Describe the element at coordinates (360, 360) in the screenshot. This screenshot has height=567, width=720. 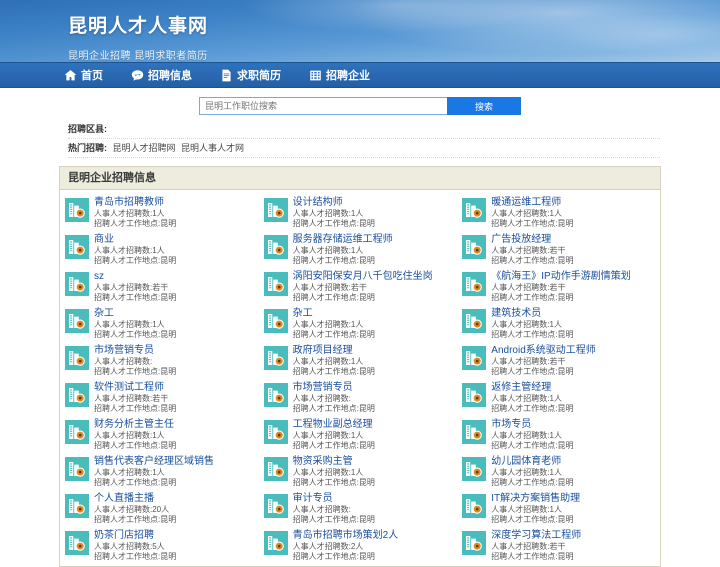
I see `list-item: 政府项目经理 人事人才招聘数:1人 招聘人才工作地点:昆明` at that location.